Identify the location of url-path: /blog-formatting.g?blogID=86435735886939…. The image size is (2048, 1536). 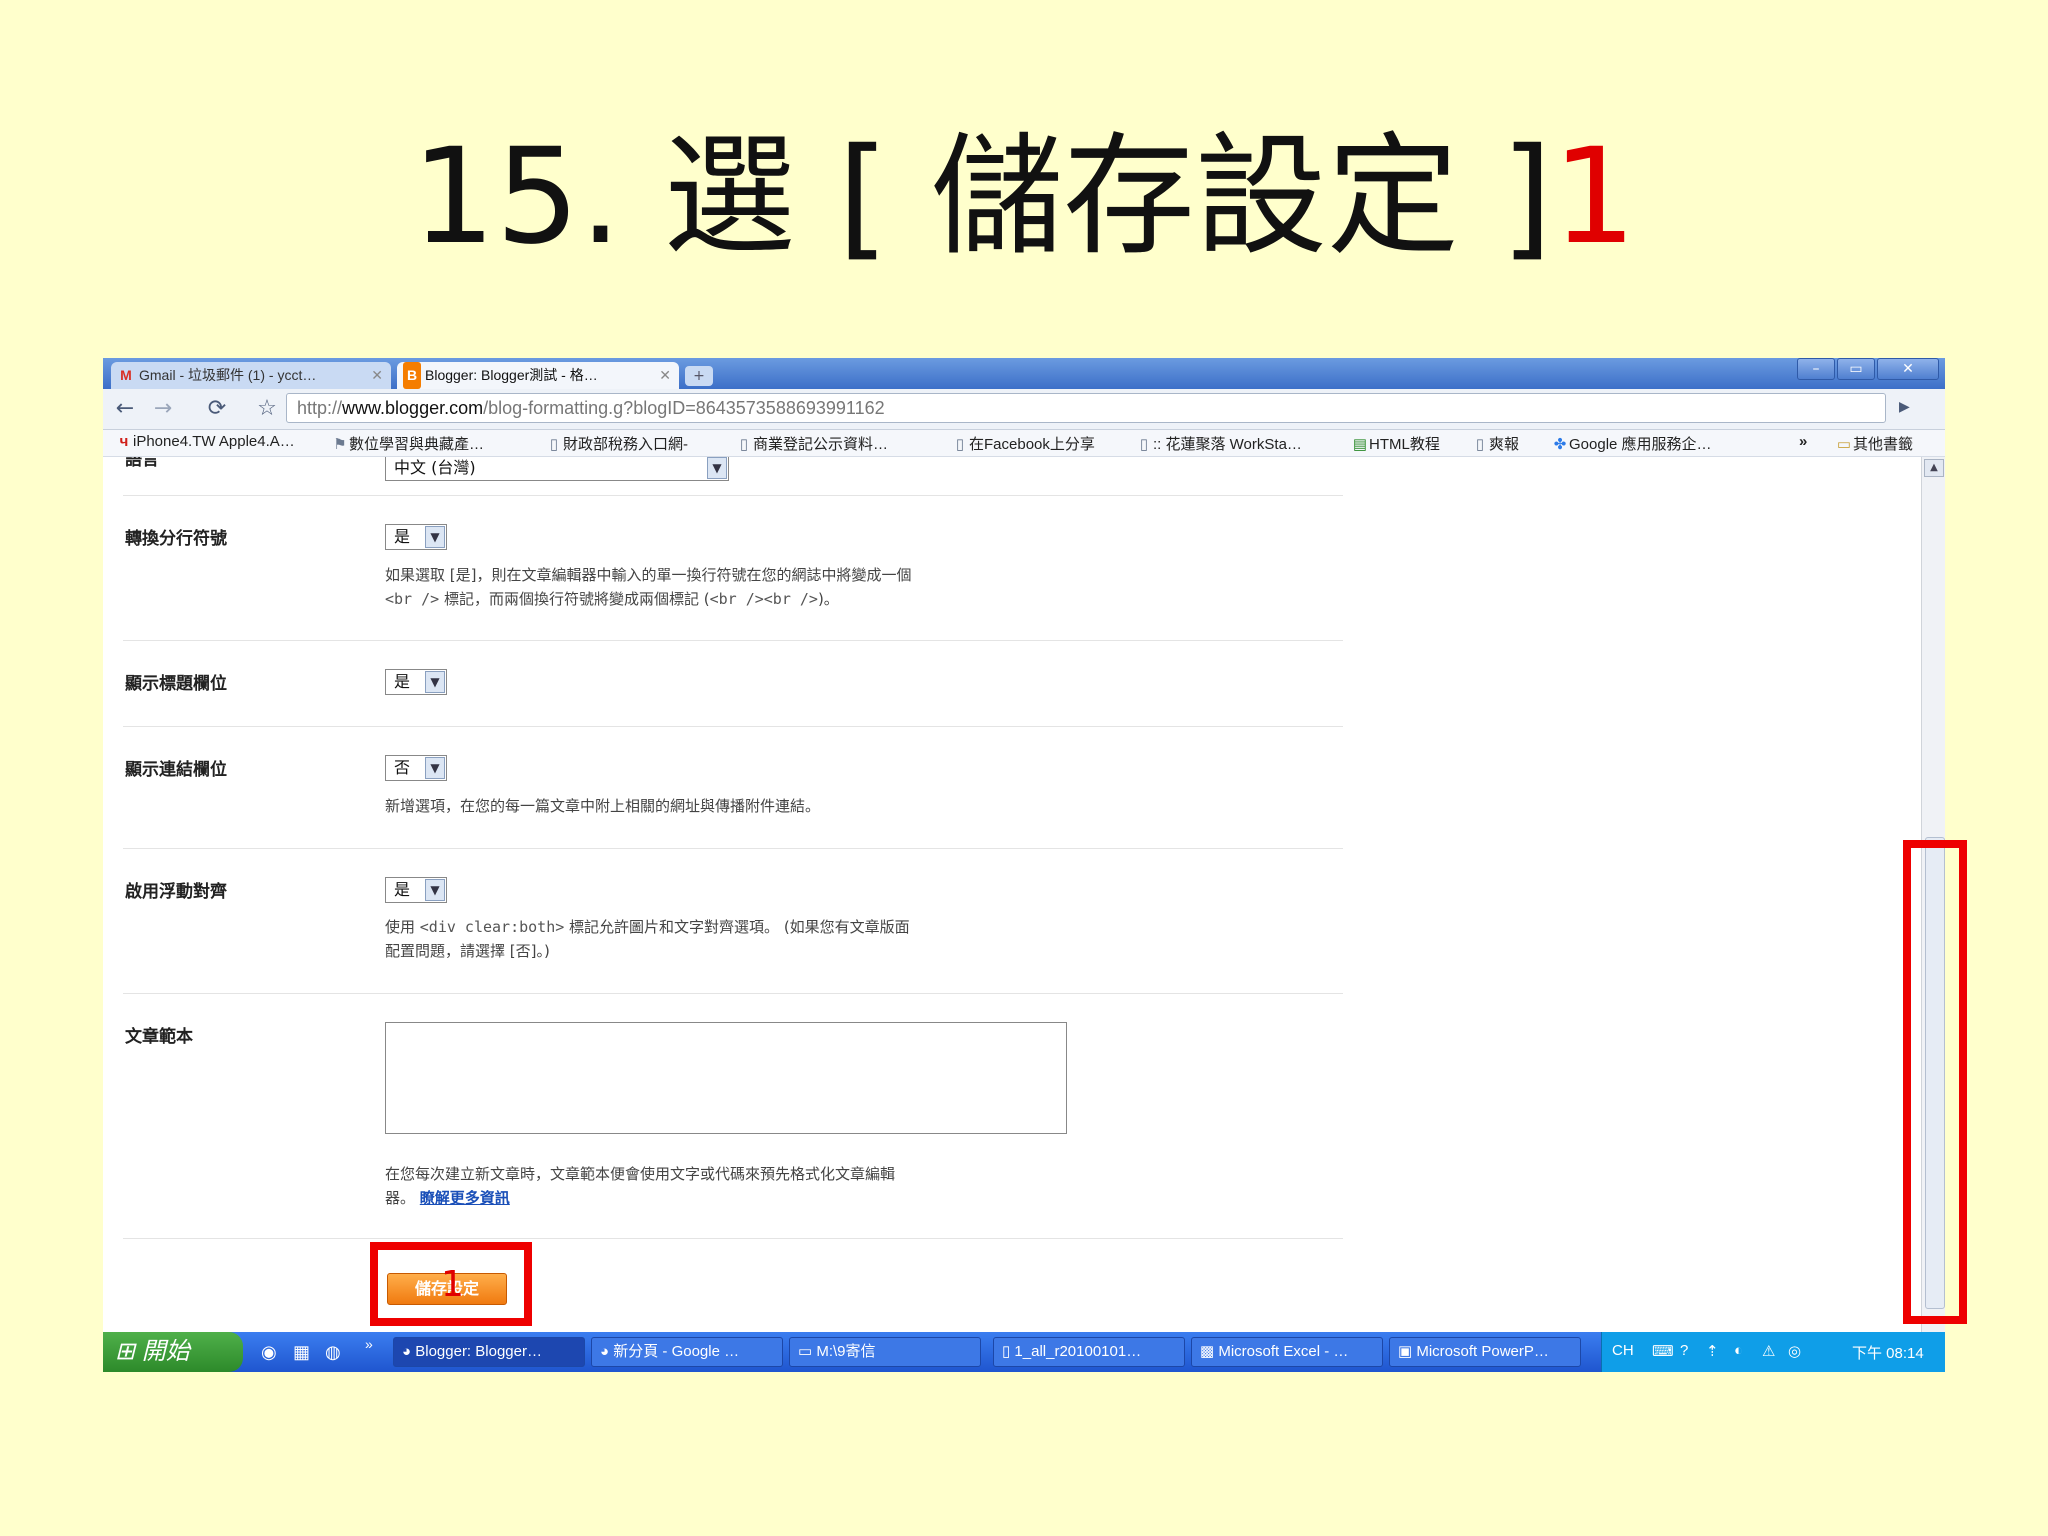
(684, 408).